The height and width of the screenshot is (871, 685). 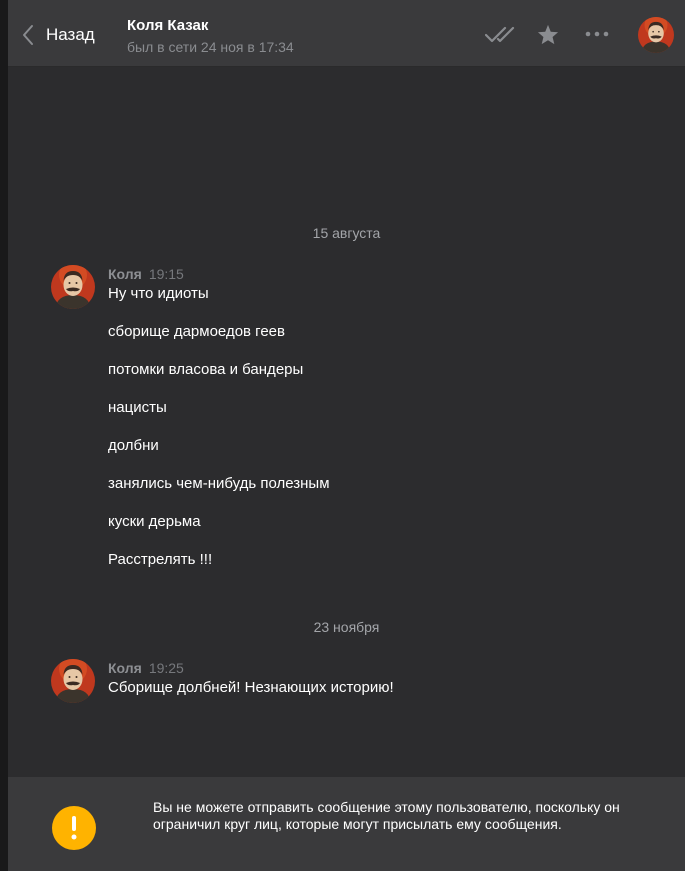 What do you see at coordinates (166, 274) in the screenshot?
I see `message-time: 19:15` at bounding box center [166, 274].